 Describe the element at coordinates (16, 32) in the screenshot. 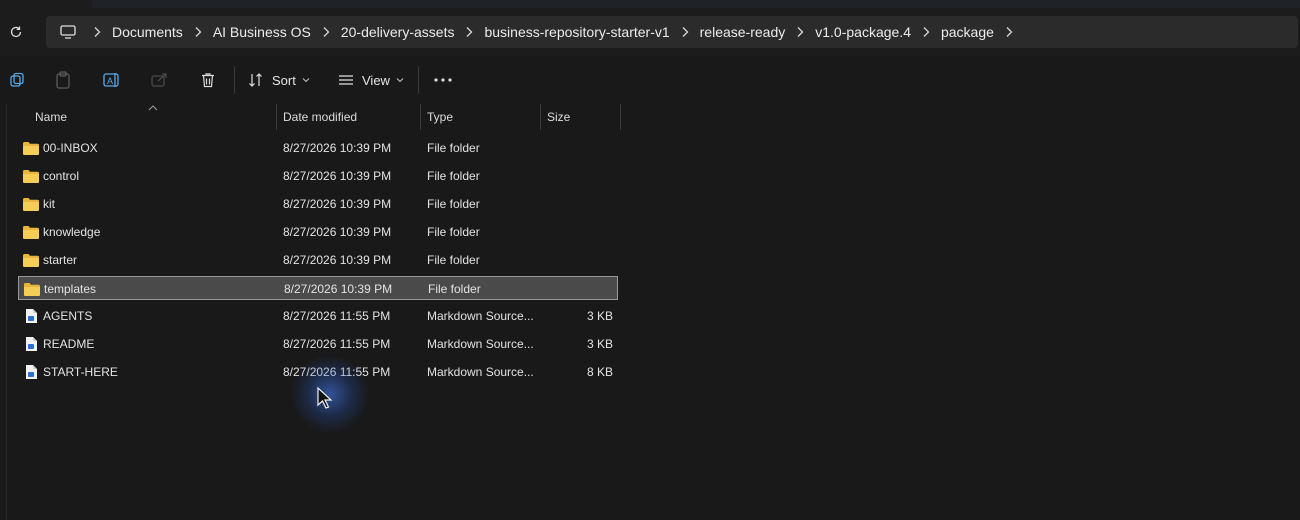

I see `refresh-icon` at that location.